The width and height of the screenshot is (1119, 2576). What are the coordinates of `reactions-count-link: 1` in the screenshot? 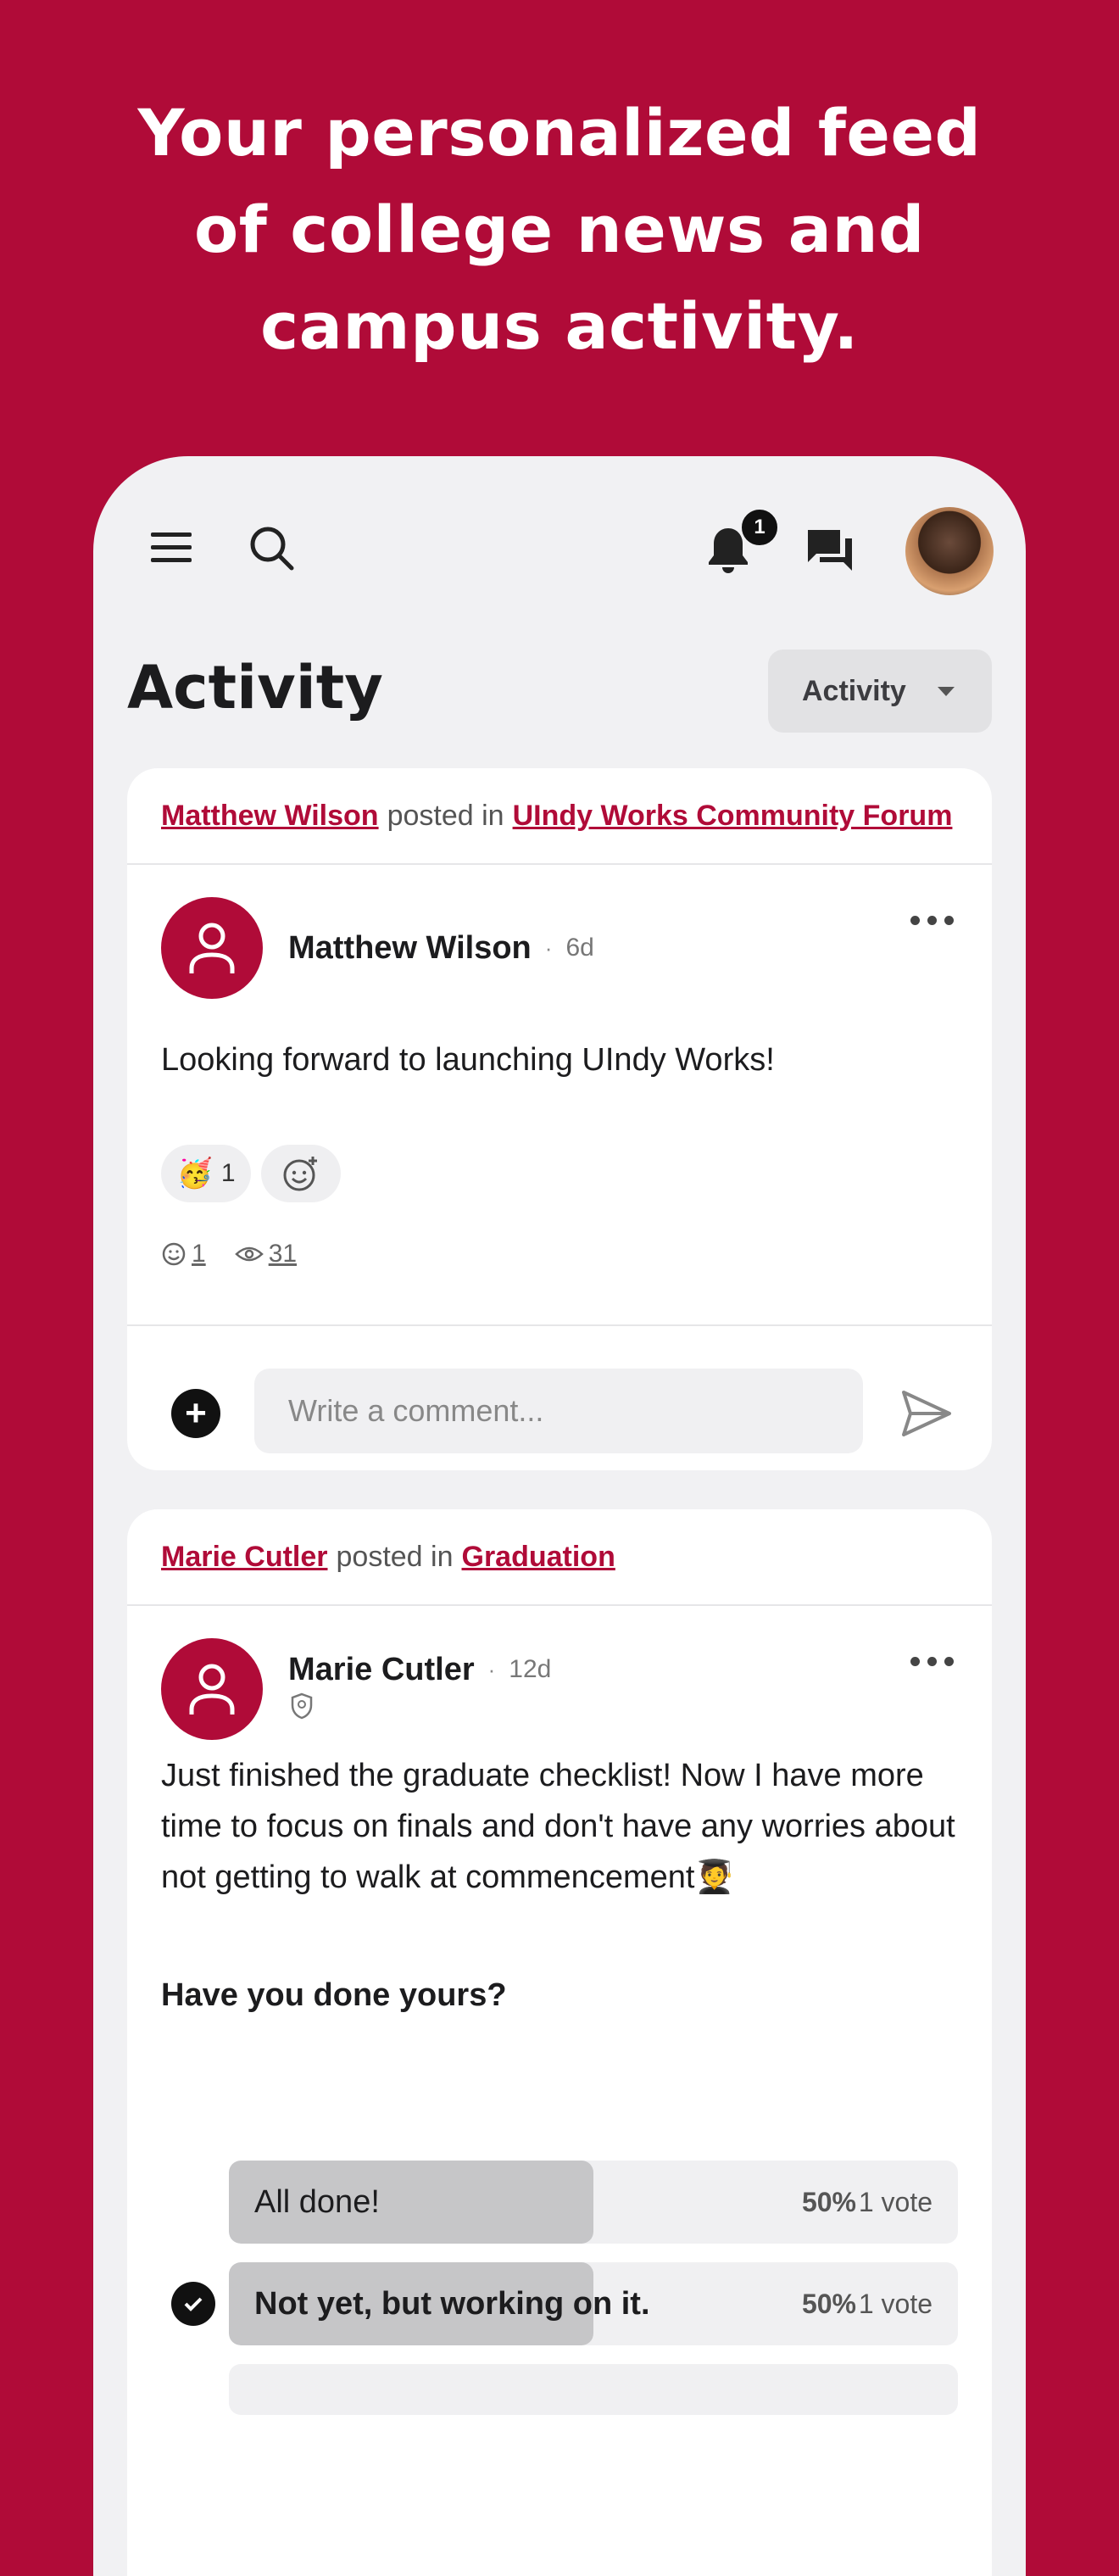 It's located at (199, 1254).